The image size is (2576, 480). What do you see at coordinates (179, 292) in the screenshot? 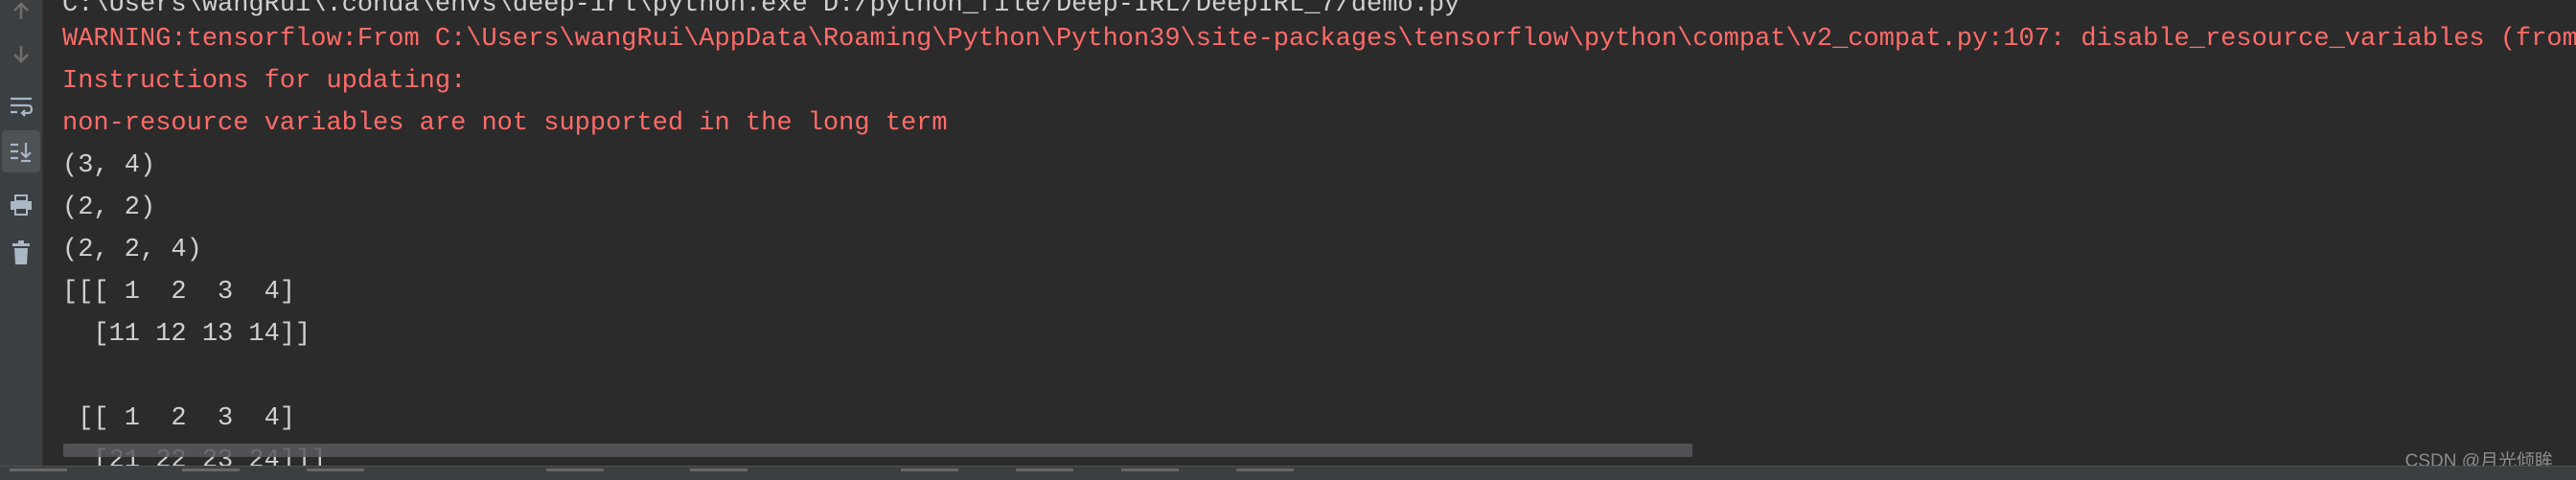
I see `output-line: [[[ 1 2 3 4]` at bounding box center [179, 292].